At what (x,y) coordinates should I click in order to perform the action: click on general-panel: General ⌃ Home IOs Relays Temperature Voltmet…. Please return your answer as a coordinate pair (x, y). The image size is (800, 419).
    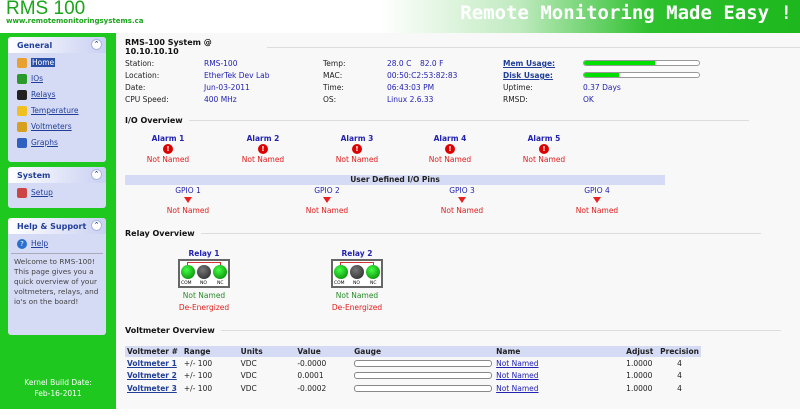
    Looking at the image, I should click on (57, 99).